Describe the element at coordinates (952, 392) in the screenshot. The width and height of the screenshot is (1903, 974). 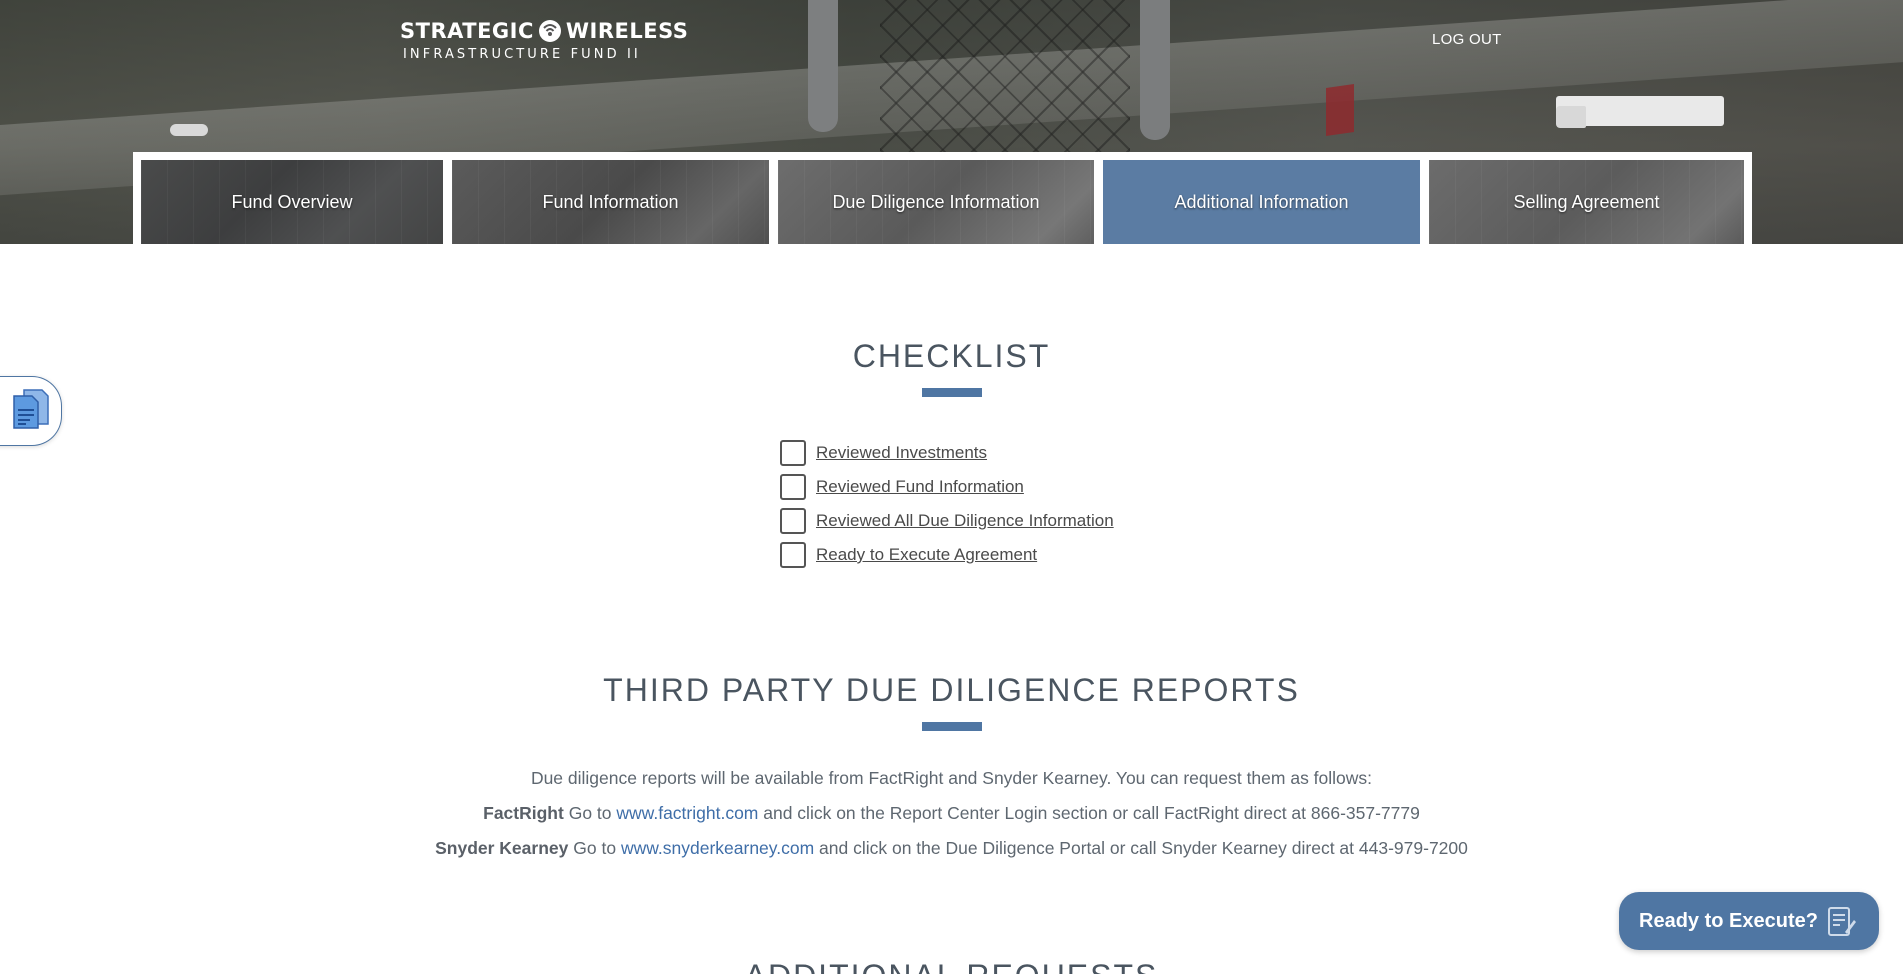
I see `checklist-title-underline` at that location.